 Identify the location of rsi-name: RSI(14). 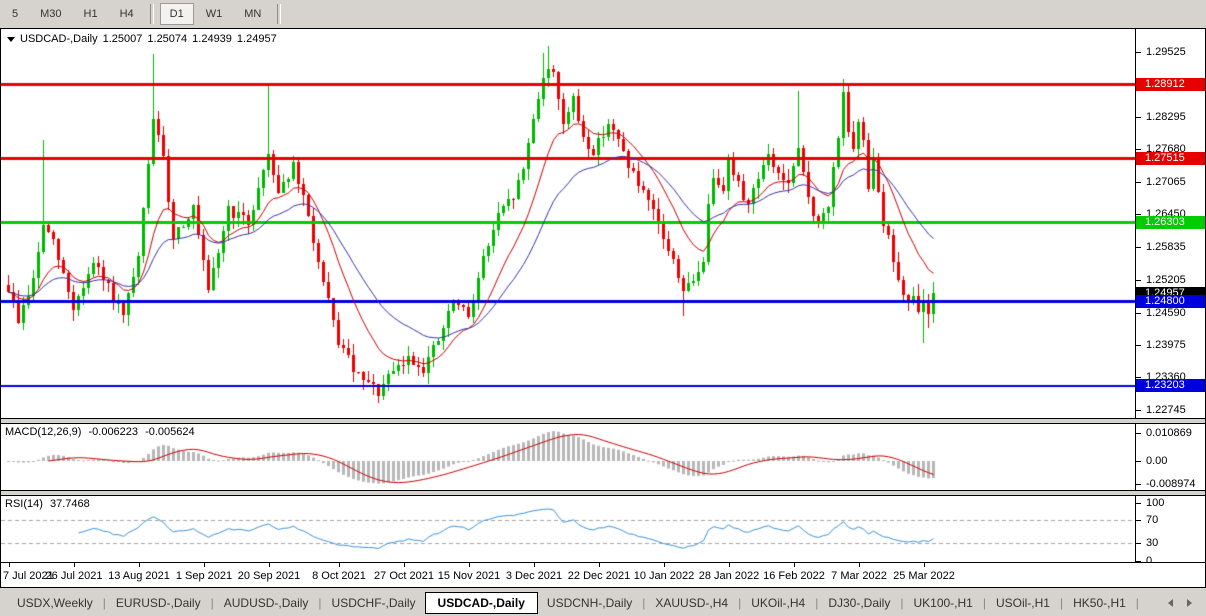
(24, 504).